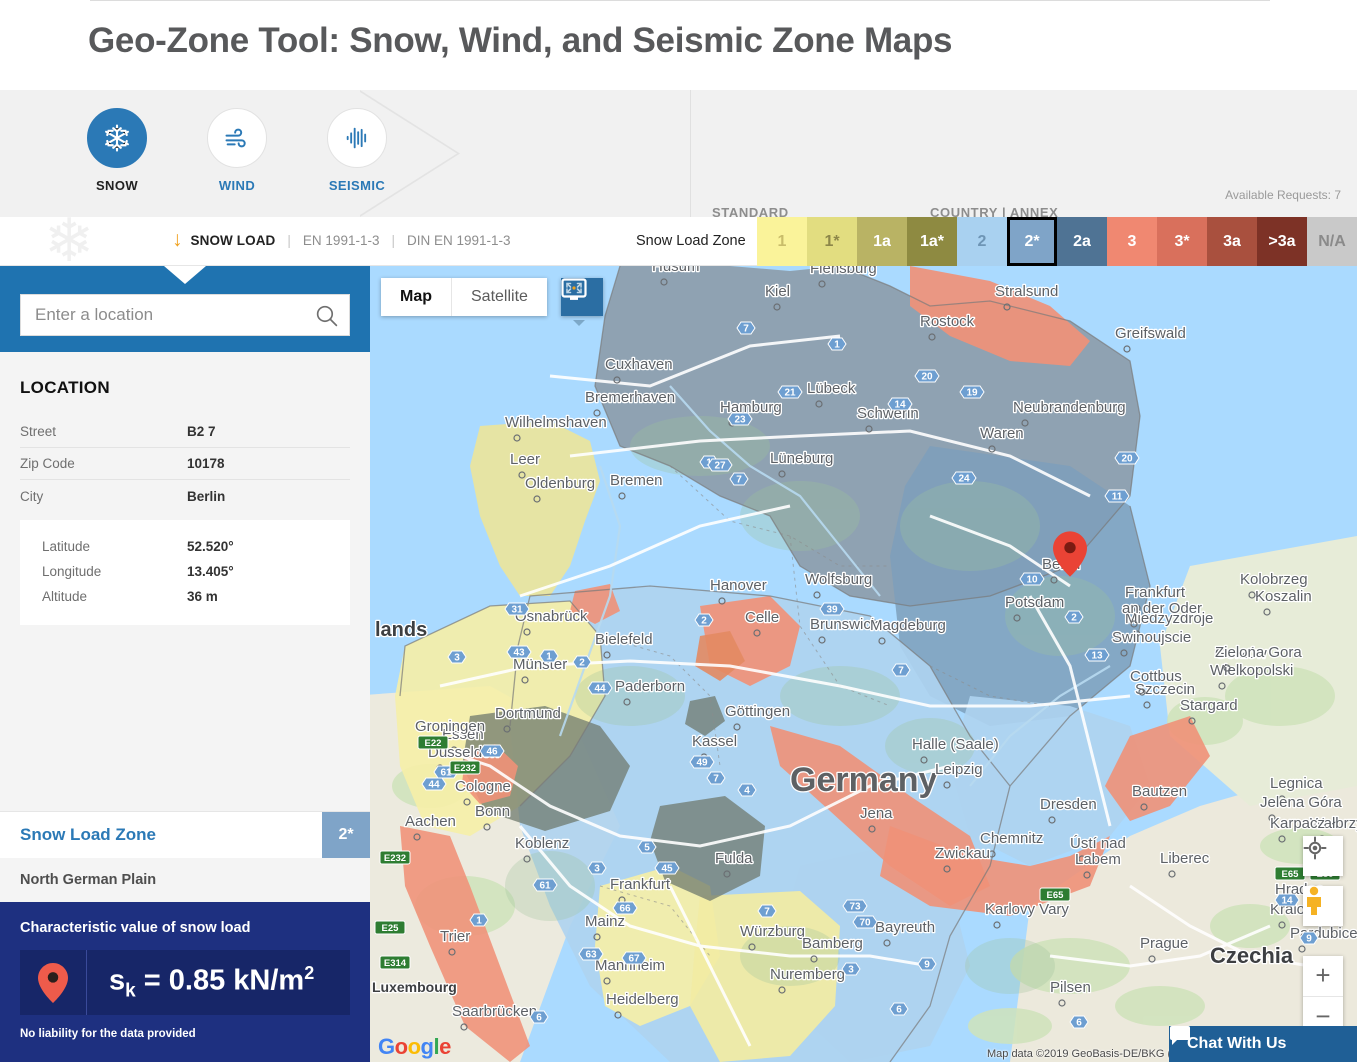 The height and width of the screenshot is (1062, 1357). What do you see at coordinates (235, 138) in the screenshot?
I see `wind-icon` at bounding box center [235, 138].